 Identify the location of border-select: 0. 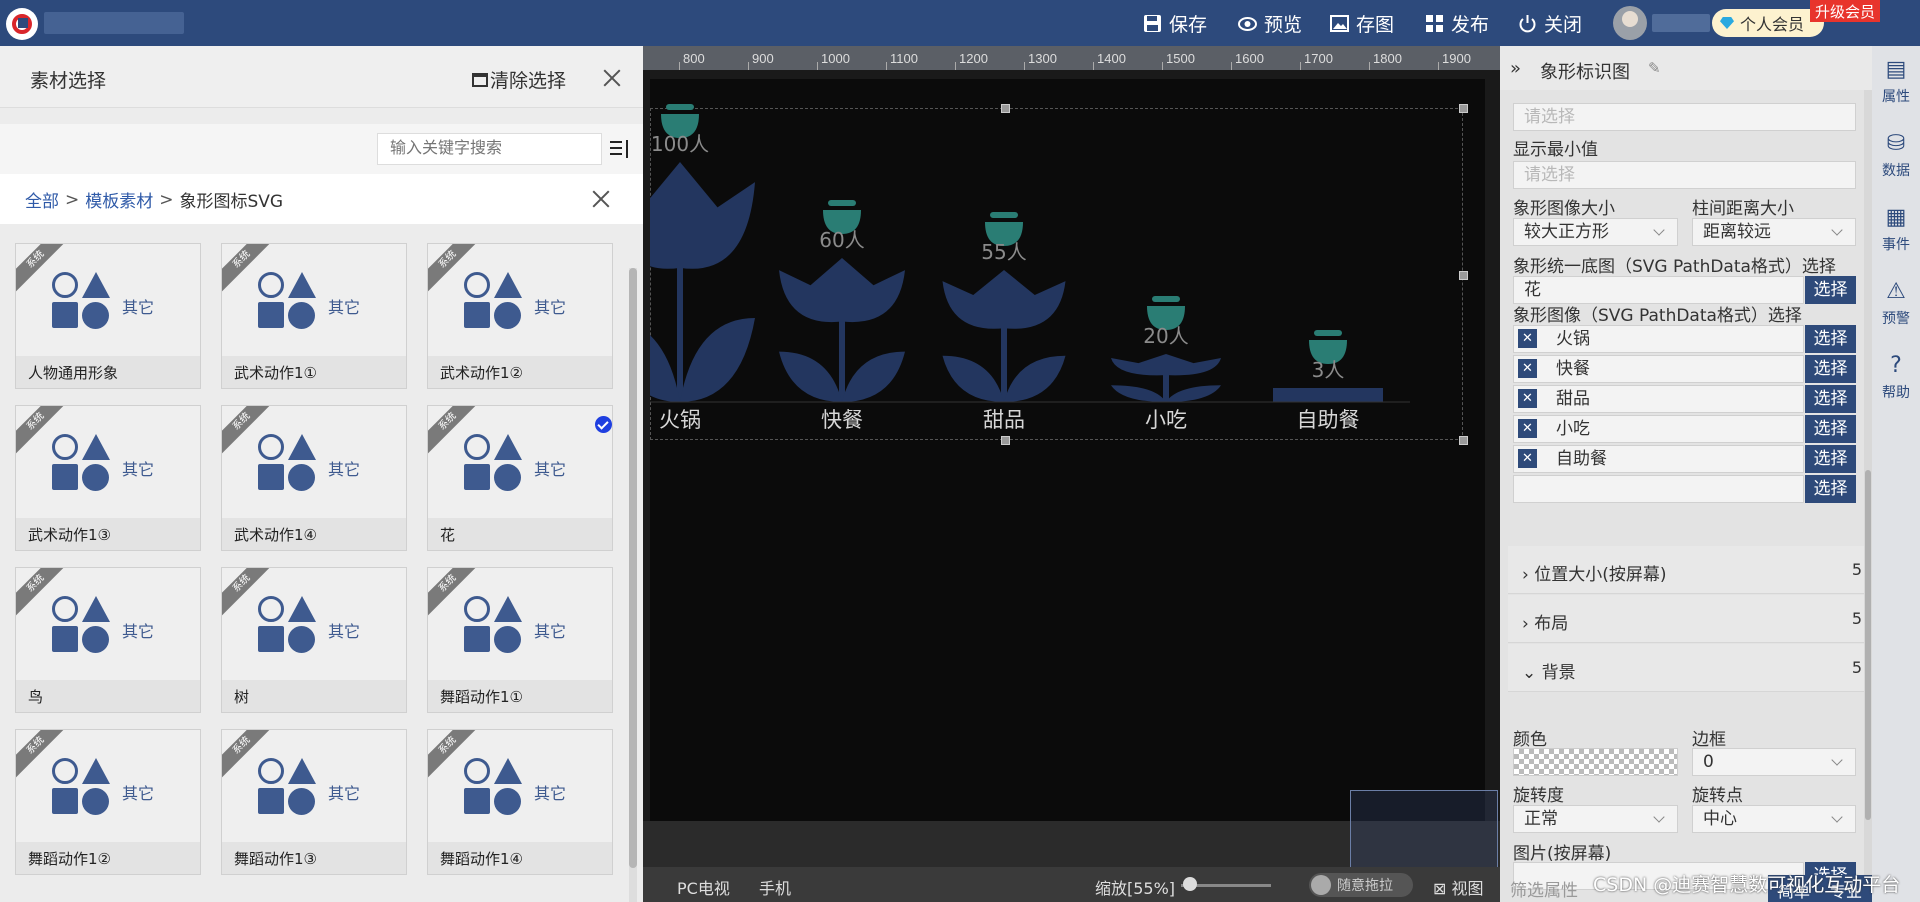
(1774, 762).